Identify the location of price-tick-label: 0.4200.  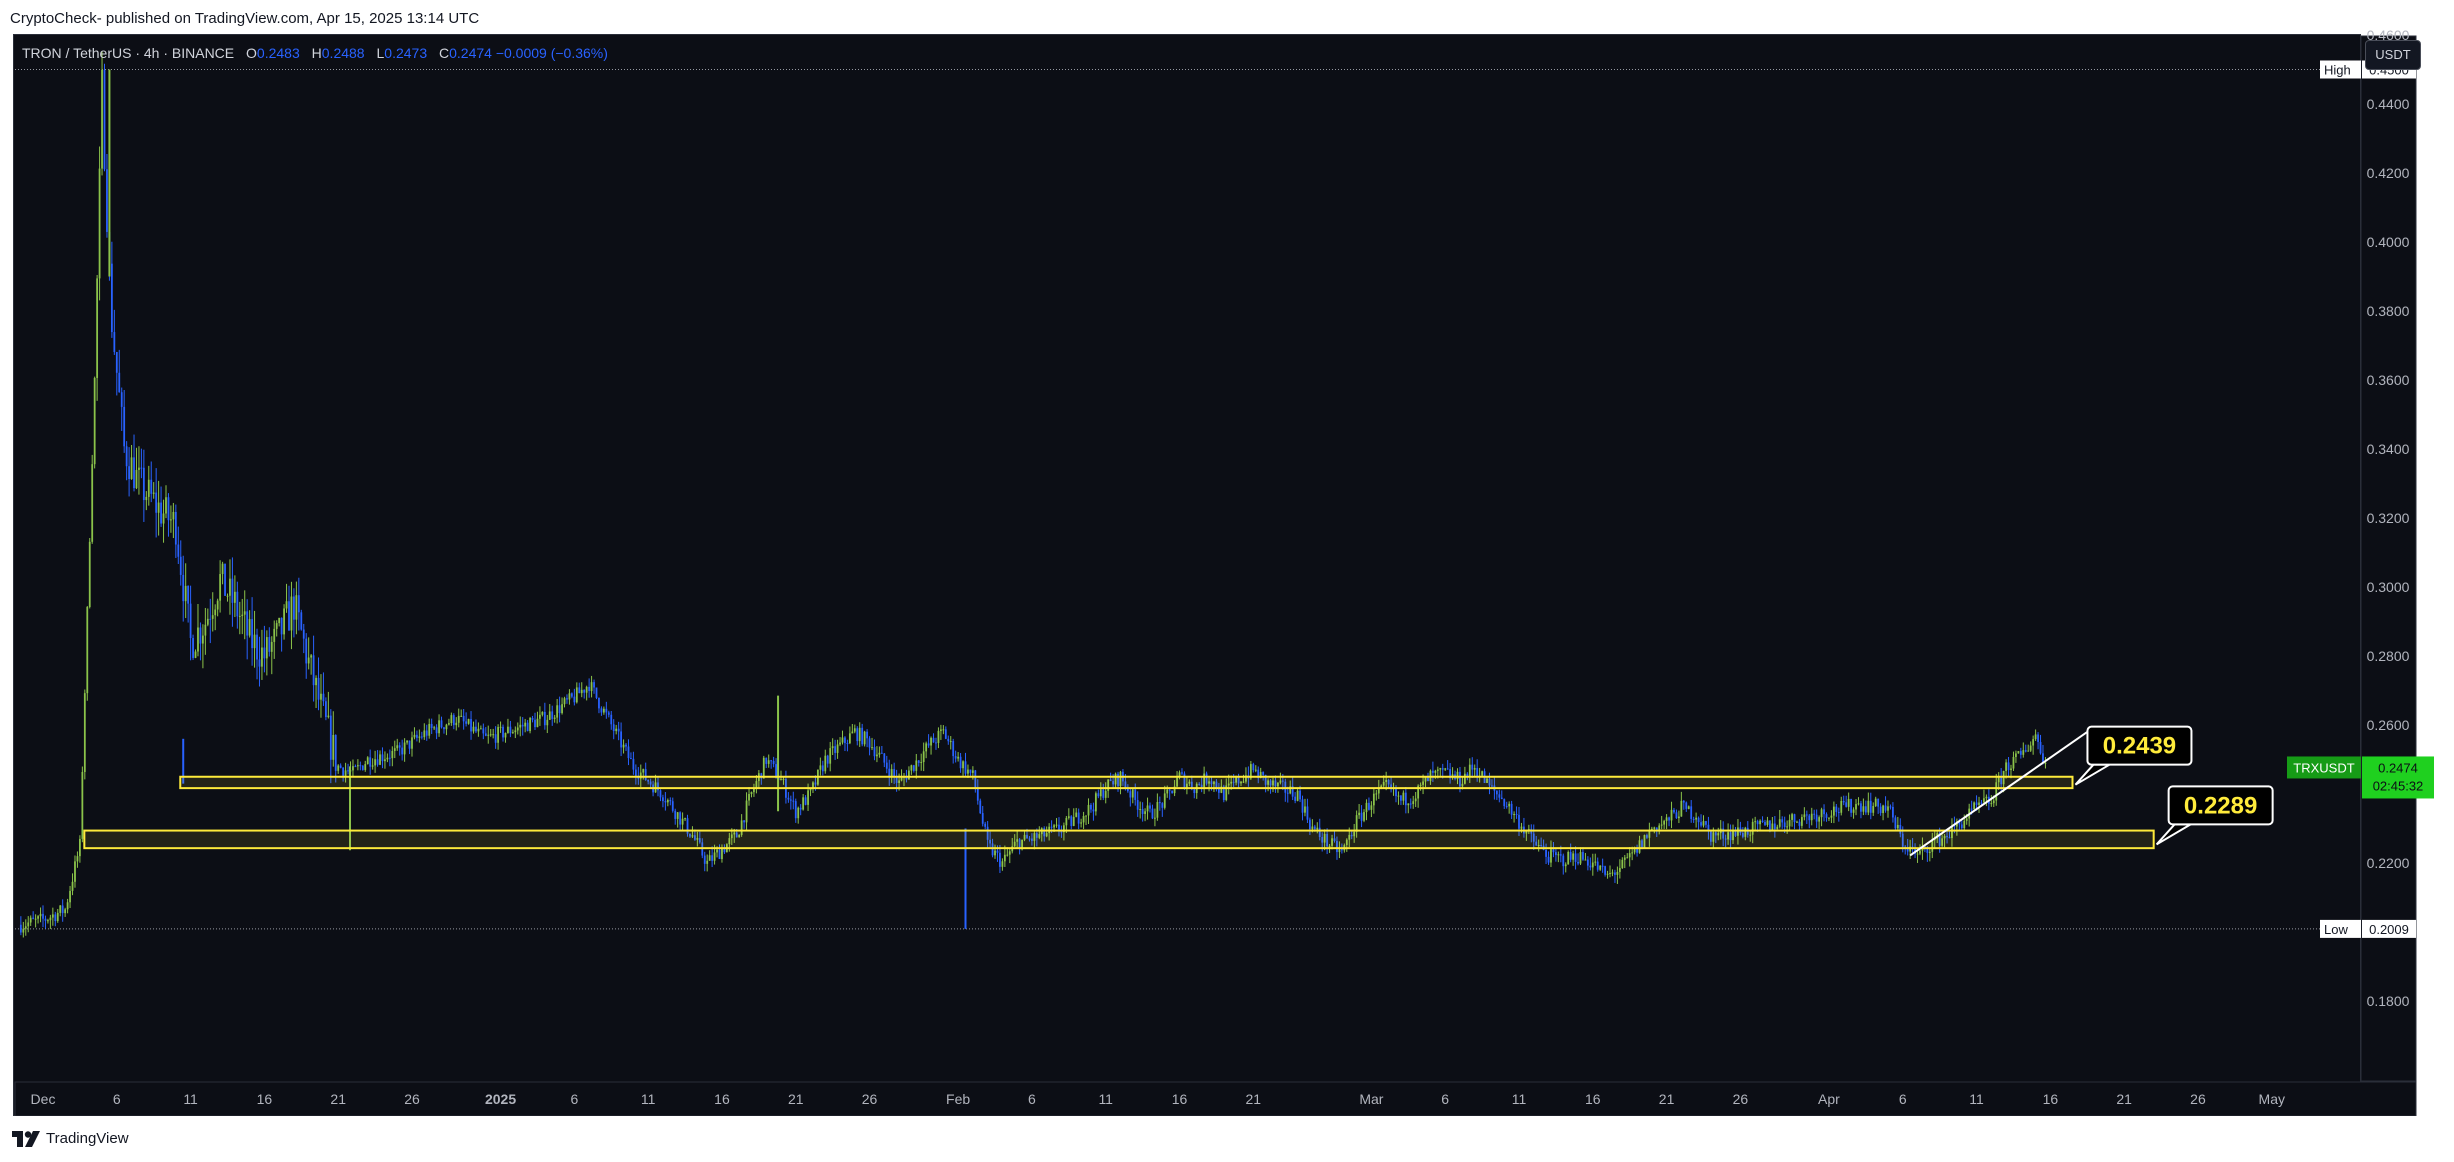
(2388, 173).